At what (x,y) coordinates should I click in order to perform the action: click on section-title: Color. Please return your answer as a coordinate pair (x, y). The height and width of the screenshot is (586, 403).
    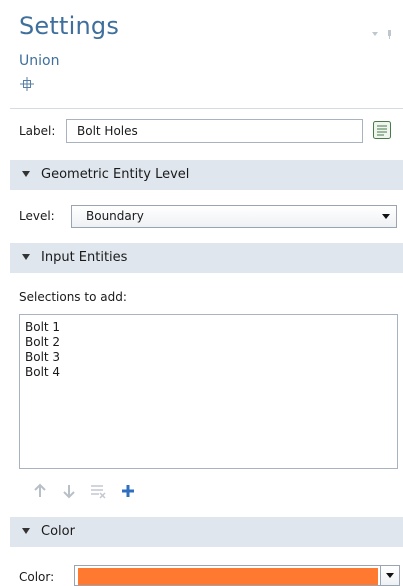
    Looking at the image, I should click on (58, 531).